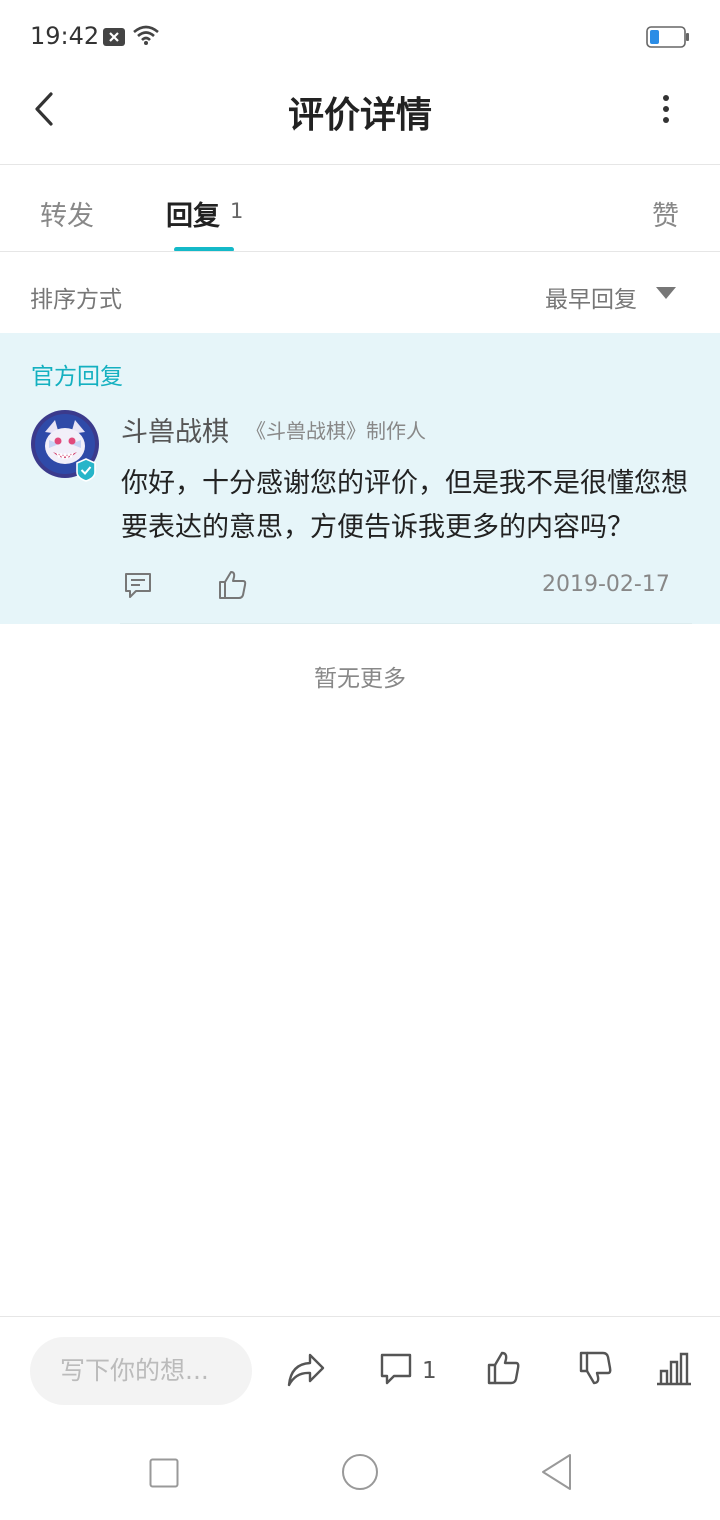 This screenshot has width=720, height=1520. What do you see at coordinates (360, 251) in the screenshot?
I see `tabs-divider` at bounding box center [360, 251].